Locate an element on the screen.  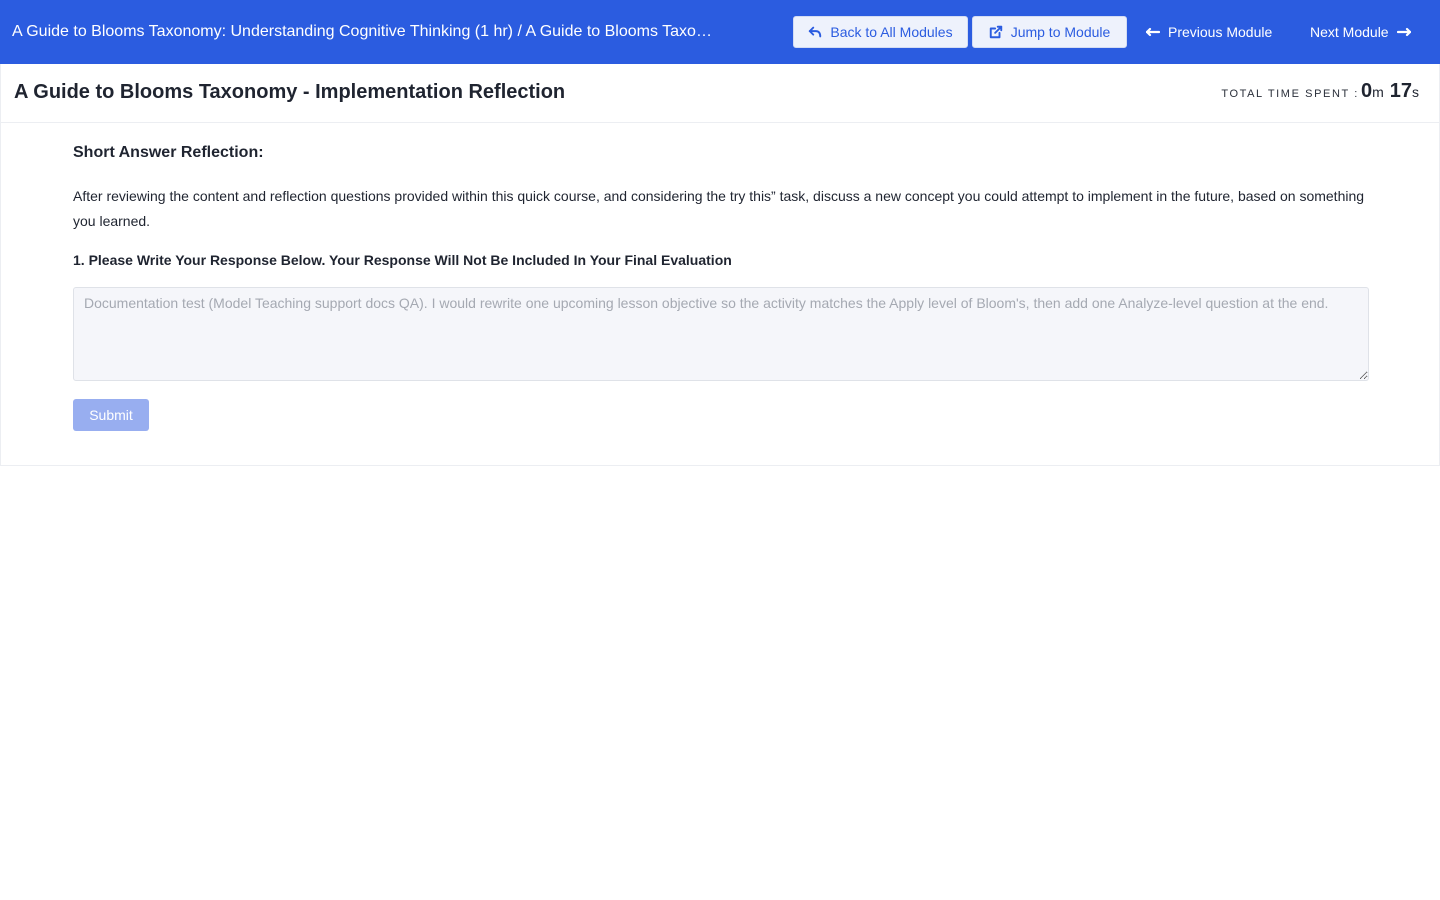
timer-minutes: 0 is located at coordinates (1366, 91).